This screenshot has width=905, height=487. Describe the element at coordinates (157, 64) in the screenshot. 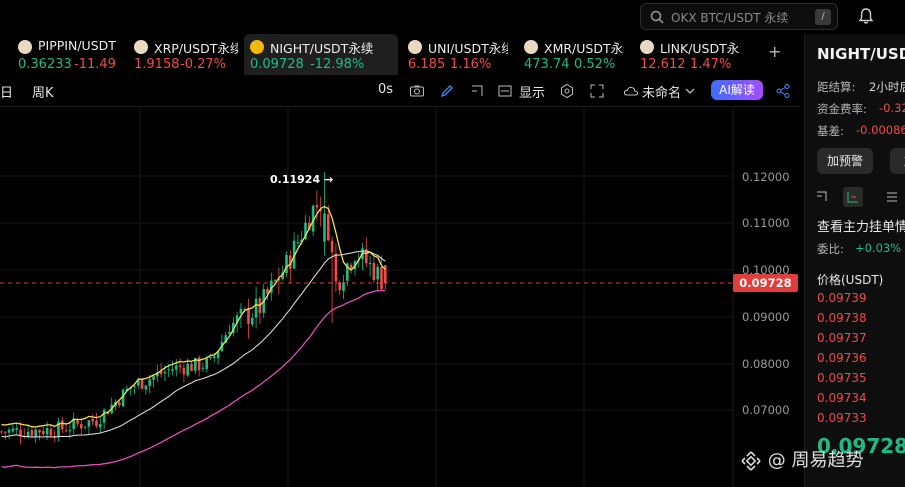

I see `tab-price: 1.9158` at that location.